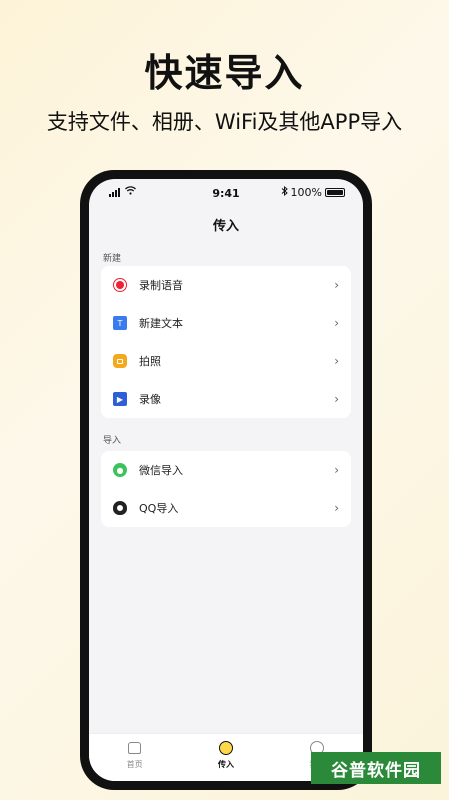 The image size is (449, 800). What do you see at coordinates (226, 508) in the screenshot?
I see `list-item-qq-import: QQ导入 ›` at bounding box center [226, 508].